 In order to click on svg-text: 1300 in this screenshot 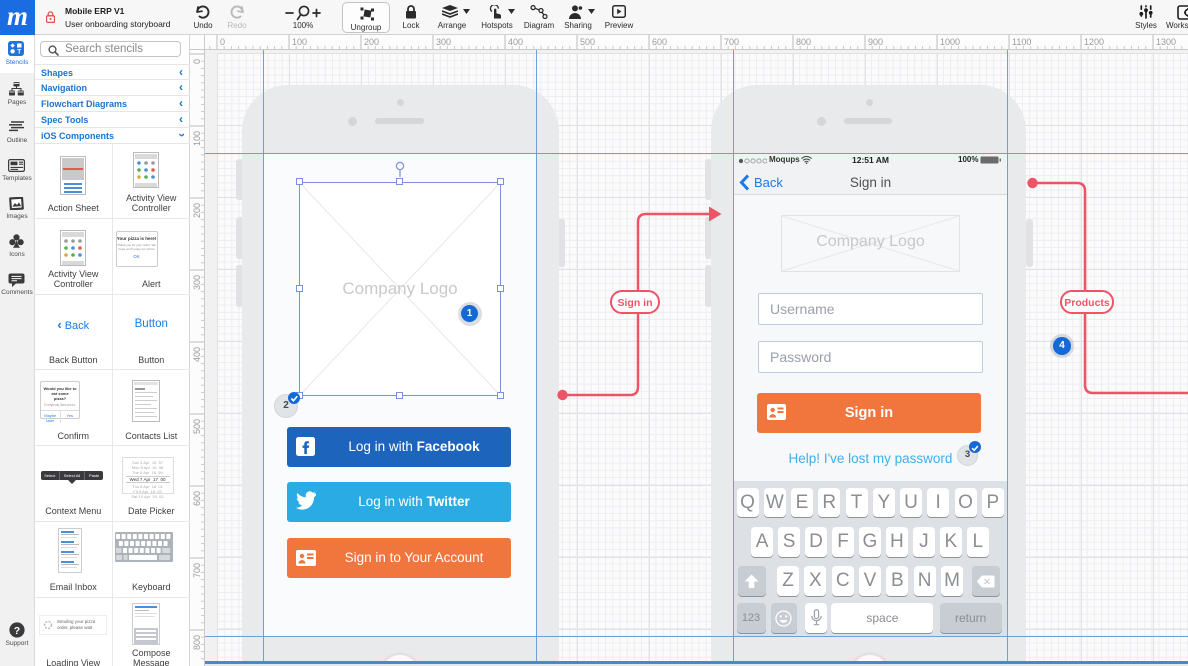, I will do `click(1166, 42)`.